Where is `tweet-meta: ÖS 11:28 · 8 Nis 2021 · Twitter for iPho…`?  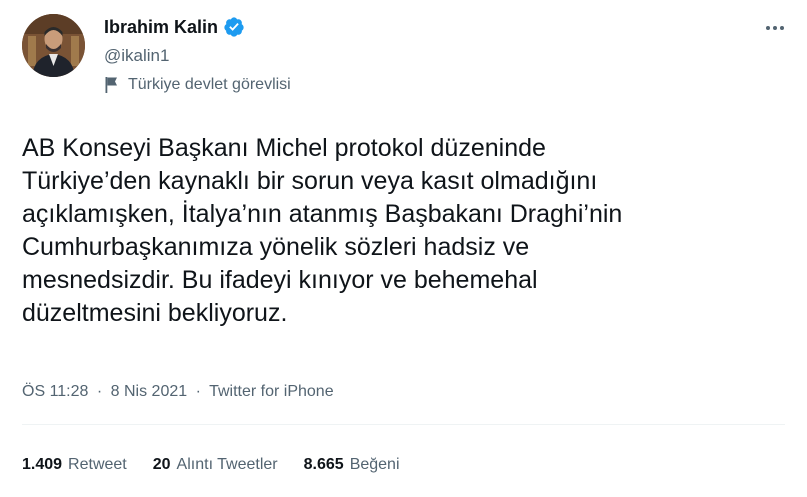 tweet-meta: ÖS 11:28 · 8 Nis 2021 · Twitter for iPho… is located at coordinates (178, 392).